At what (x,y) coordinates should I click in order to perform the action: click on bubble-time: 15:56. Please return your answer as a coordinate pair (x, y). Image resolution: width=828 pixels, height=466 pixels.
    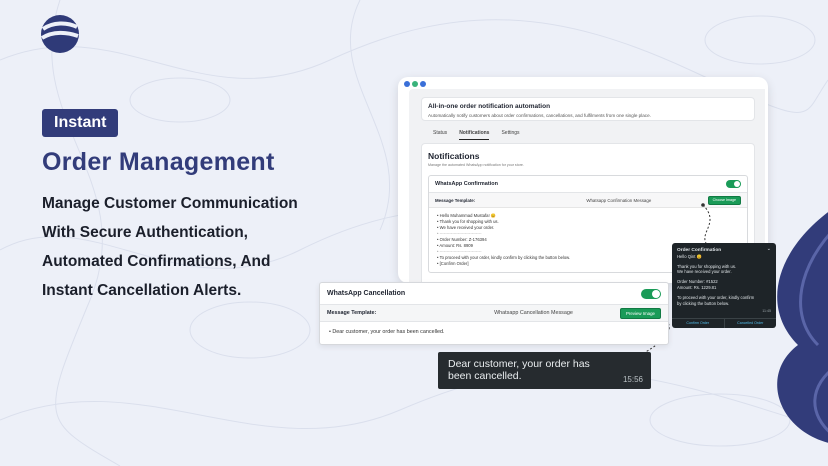
    Looking at the image, I should click on (632, 379).